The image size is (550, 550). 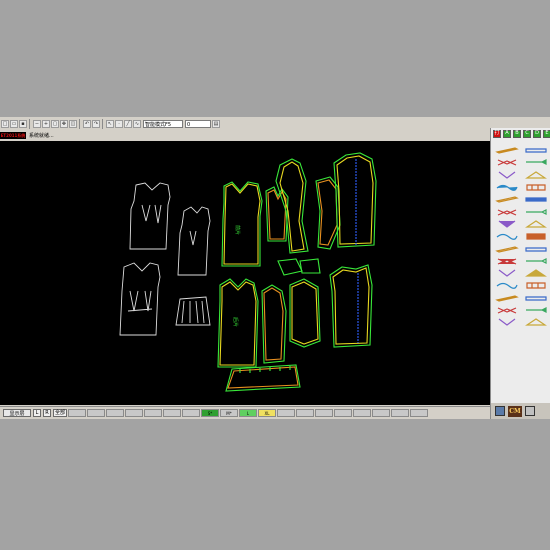 What do you see at coordinates (535, 322) in the screenshot?
I see `grid-tool-icon` at bounding box center [535, 322].